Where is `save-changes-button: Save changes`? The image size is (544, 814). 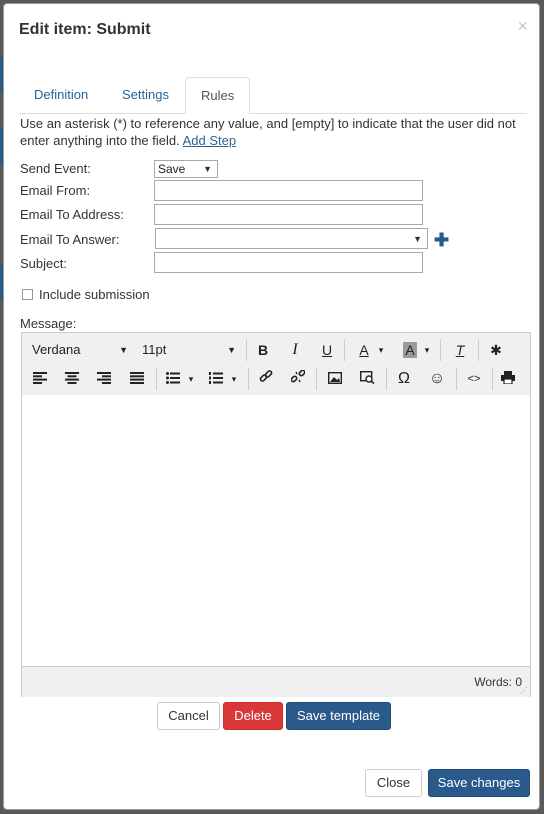
save-changes-button: Save changes is located at coordinates (479, 783).